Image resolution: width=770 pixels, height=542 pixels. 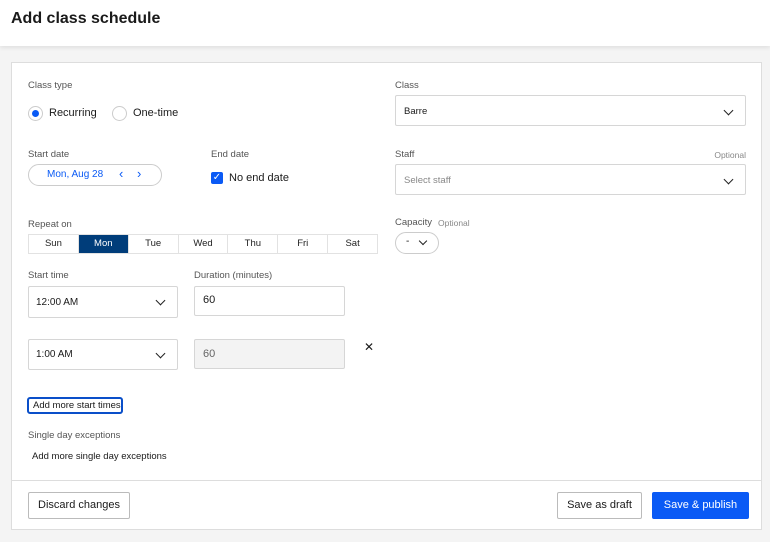 I want to click on repeat-on-label: Repeat on, so click(x=50, y=224).